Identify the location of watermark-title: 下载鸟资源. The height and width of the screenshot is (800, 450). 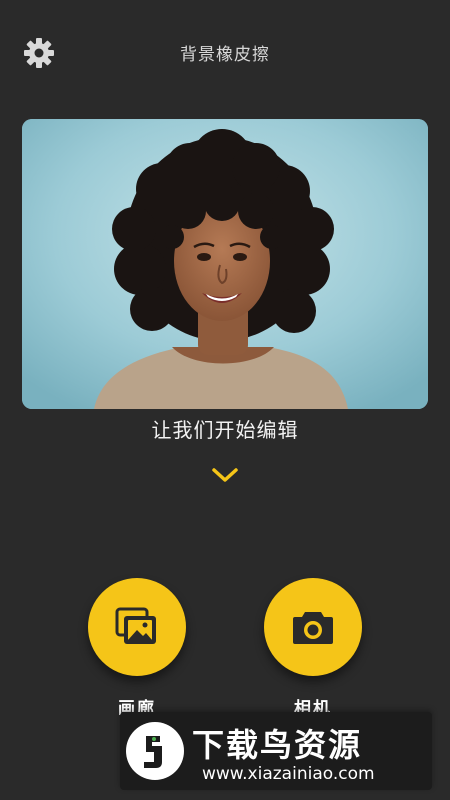
(277, 745).